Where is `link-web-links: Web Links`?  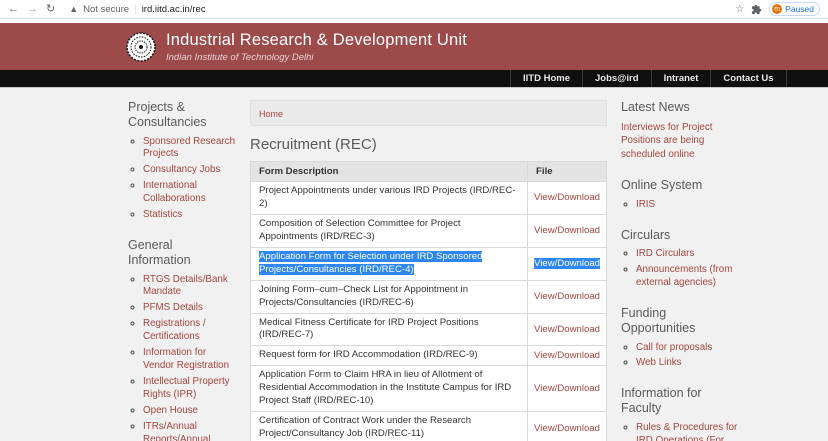
link-web-links: Web Links is located at coordinates (659, 362).